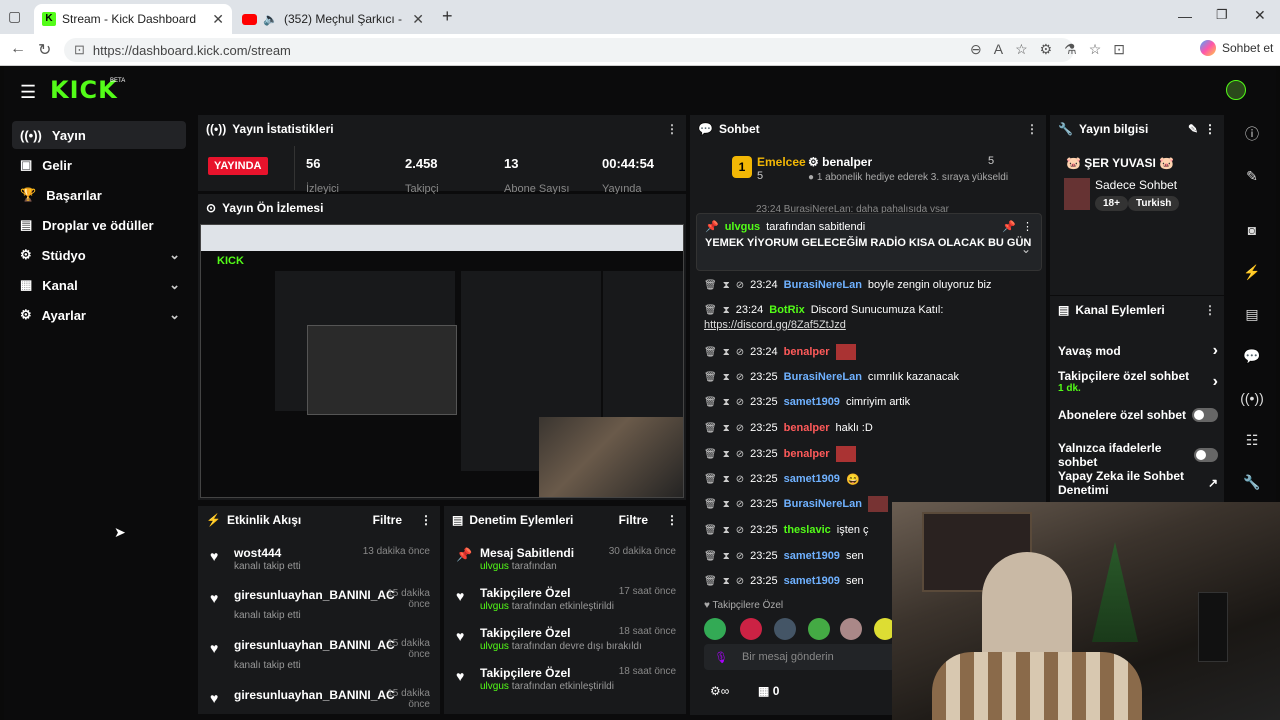 This screenshot has width=1280, height=720. I want to click on sidebar-item-ayarlar: ⚙ Ayarlar ⌄, so click(99, 315).